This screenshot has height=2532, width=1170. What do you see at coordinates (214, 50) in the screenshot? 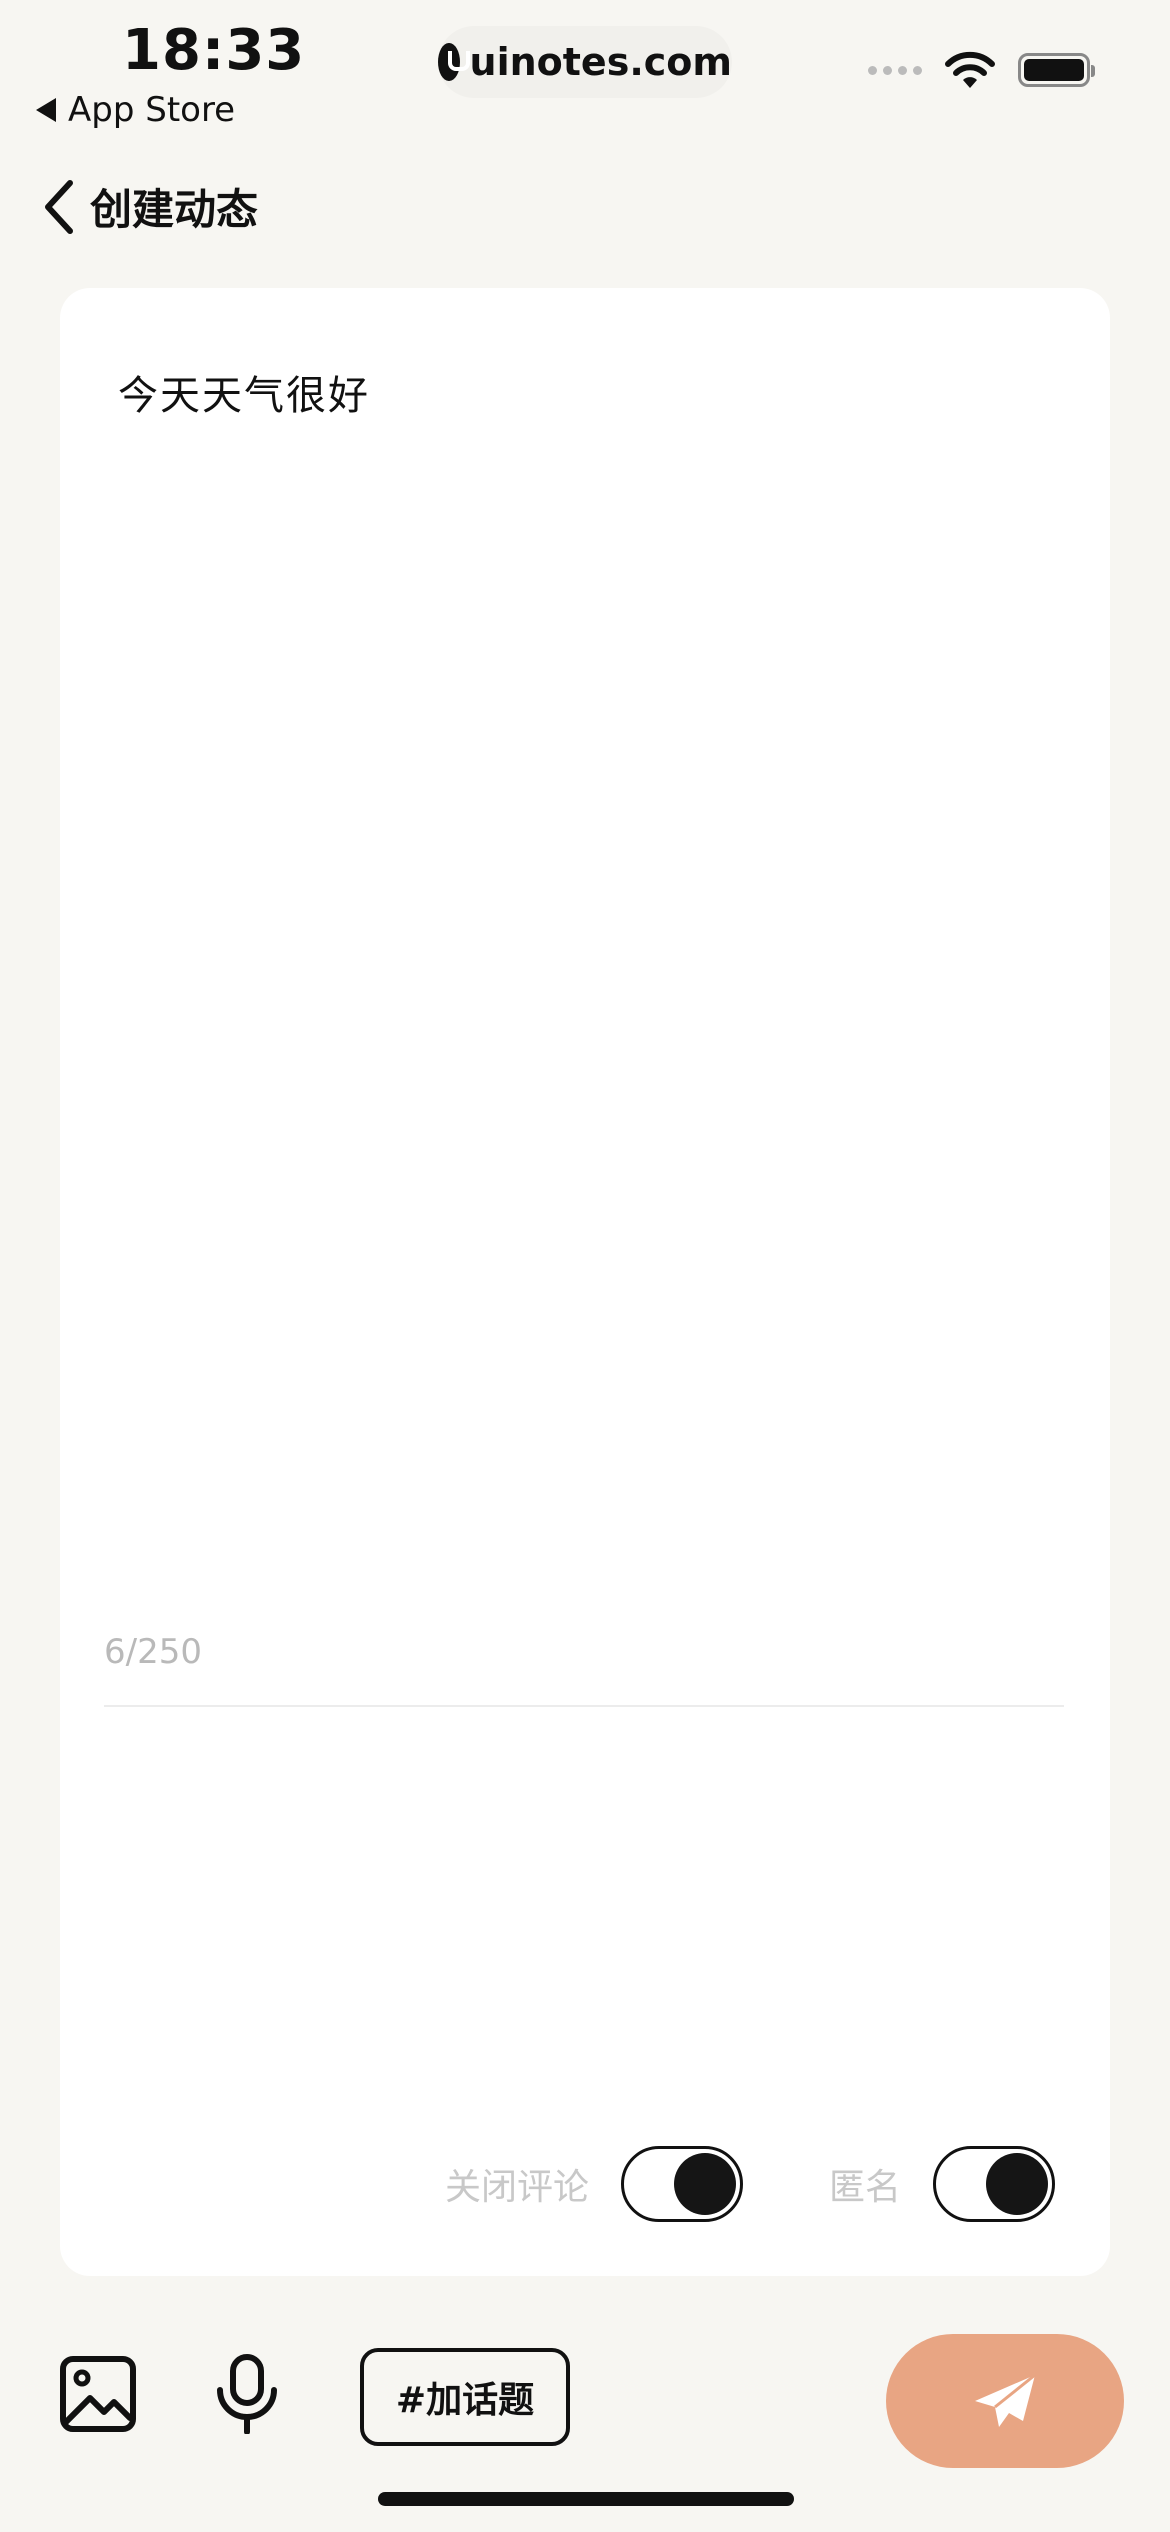
I see `status-time: 18:33` at bounding box center [214, 50].